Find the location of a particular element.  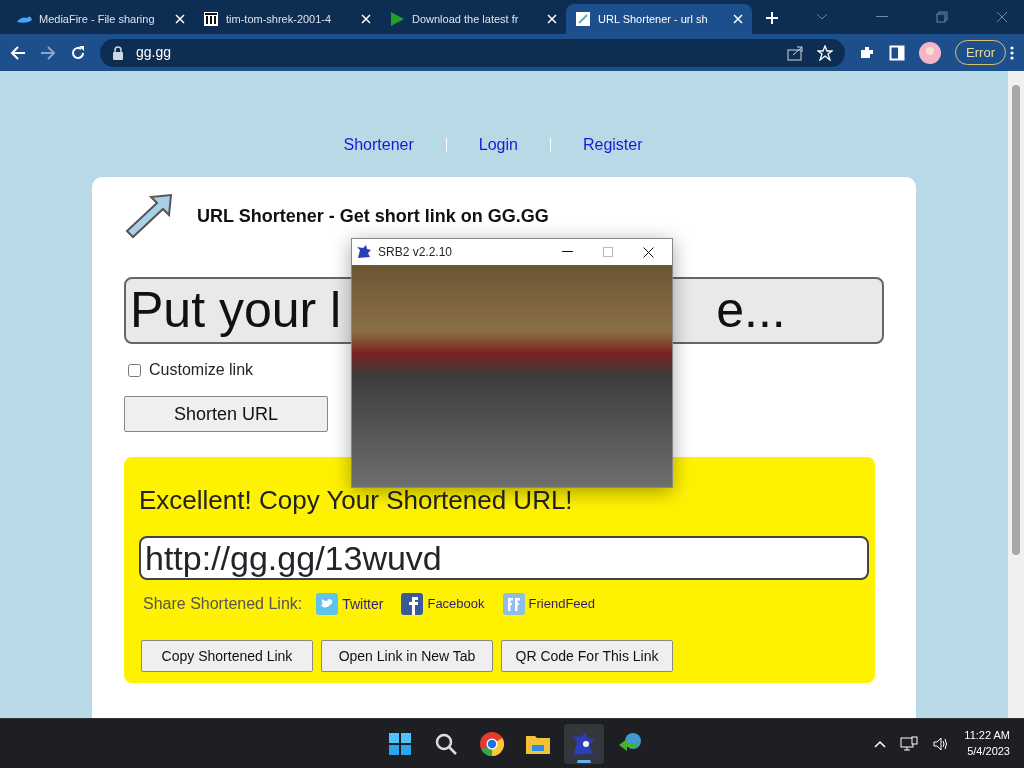

browser-tab: MediaFire - File sharing is located at coordinates (101, 19).